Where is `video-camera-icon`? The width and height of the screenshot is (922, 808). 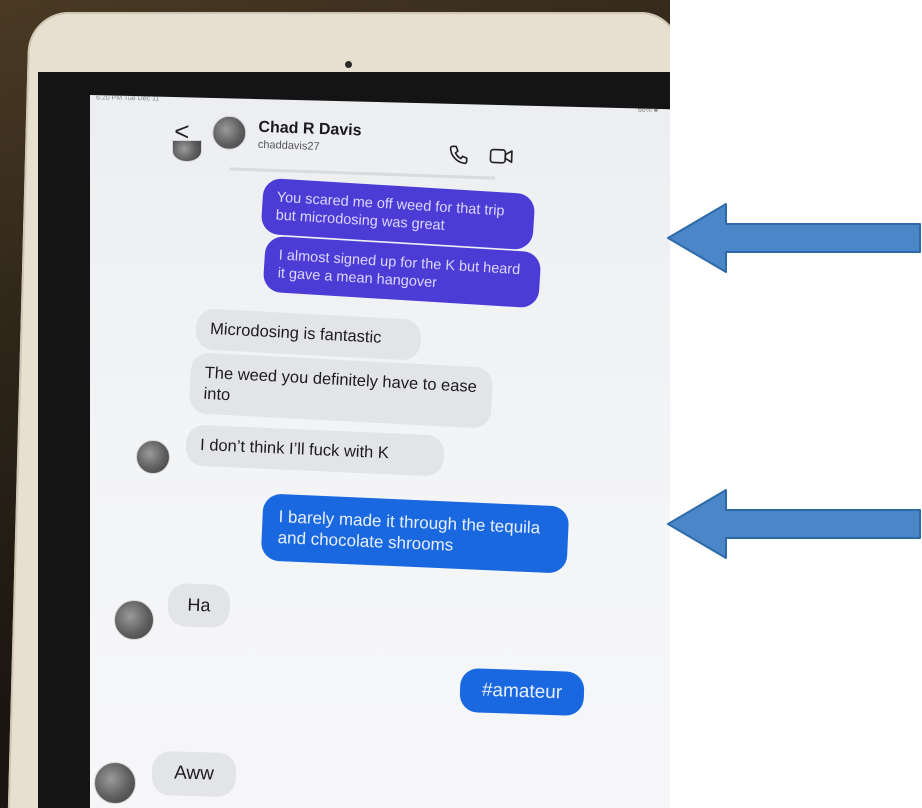
video-camera-icon is located at coordinates (501, 156).